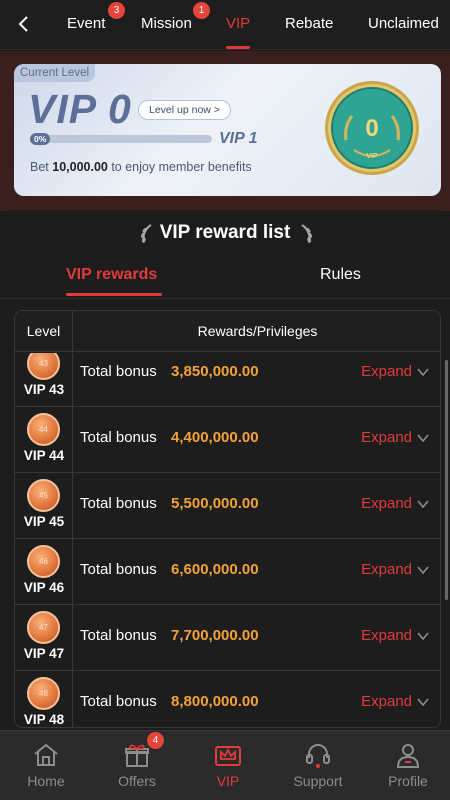 This screenshot has height=800, width=450. I want to click on level-cell: 47 VIP 47, so click(44, 638).